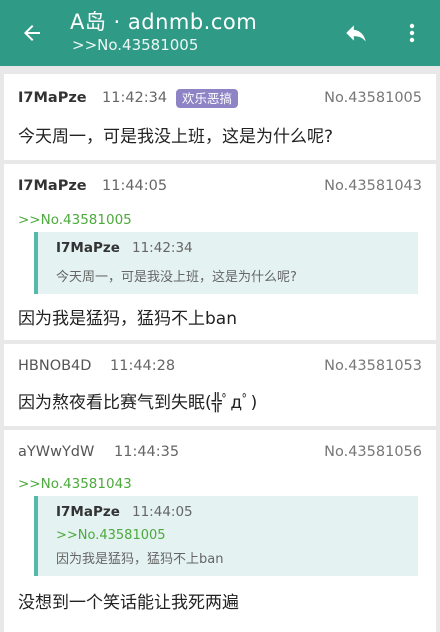 The height and width of the screenshot is (632, 440). I want to click on post-meta: aYWwYdW 11:44:35 No.43581056, so click(220, 452).